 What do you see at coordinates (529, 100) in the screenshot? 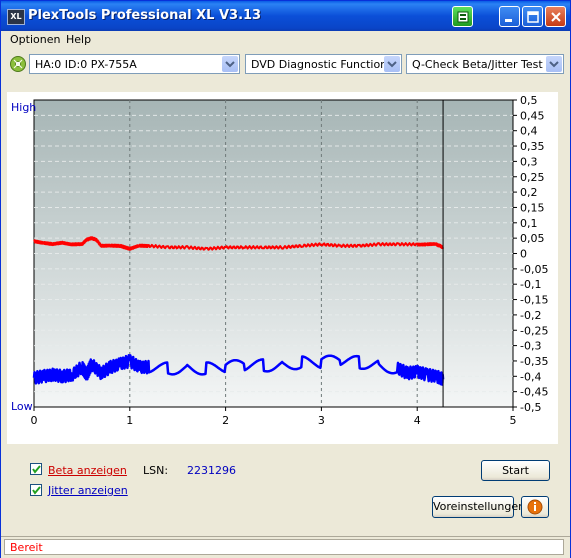
I see `y-tick-label: 0,5` at bounding box center [529, 100].